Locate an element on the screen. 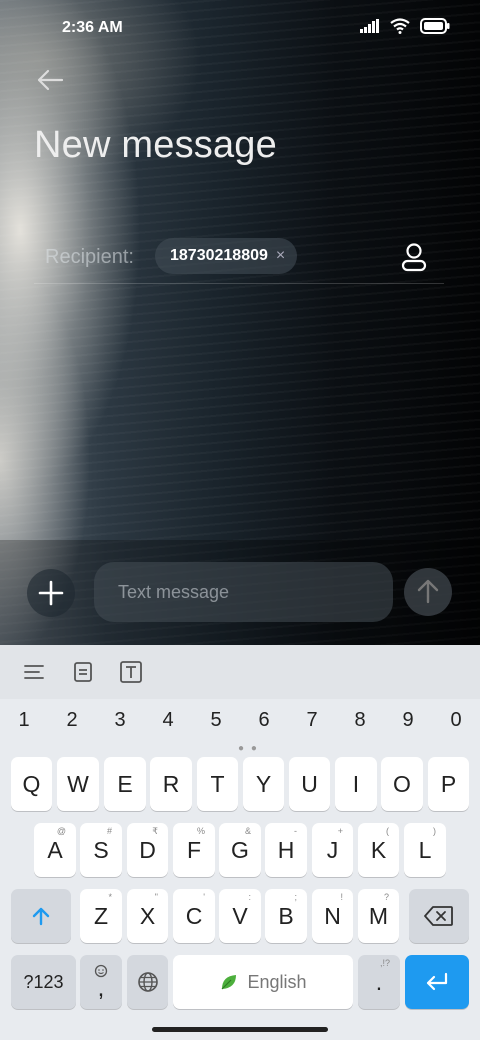 Image resolution: width=480 pixels, height=1040 pixels. backspace-icon is located at coordinates (438, 916).